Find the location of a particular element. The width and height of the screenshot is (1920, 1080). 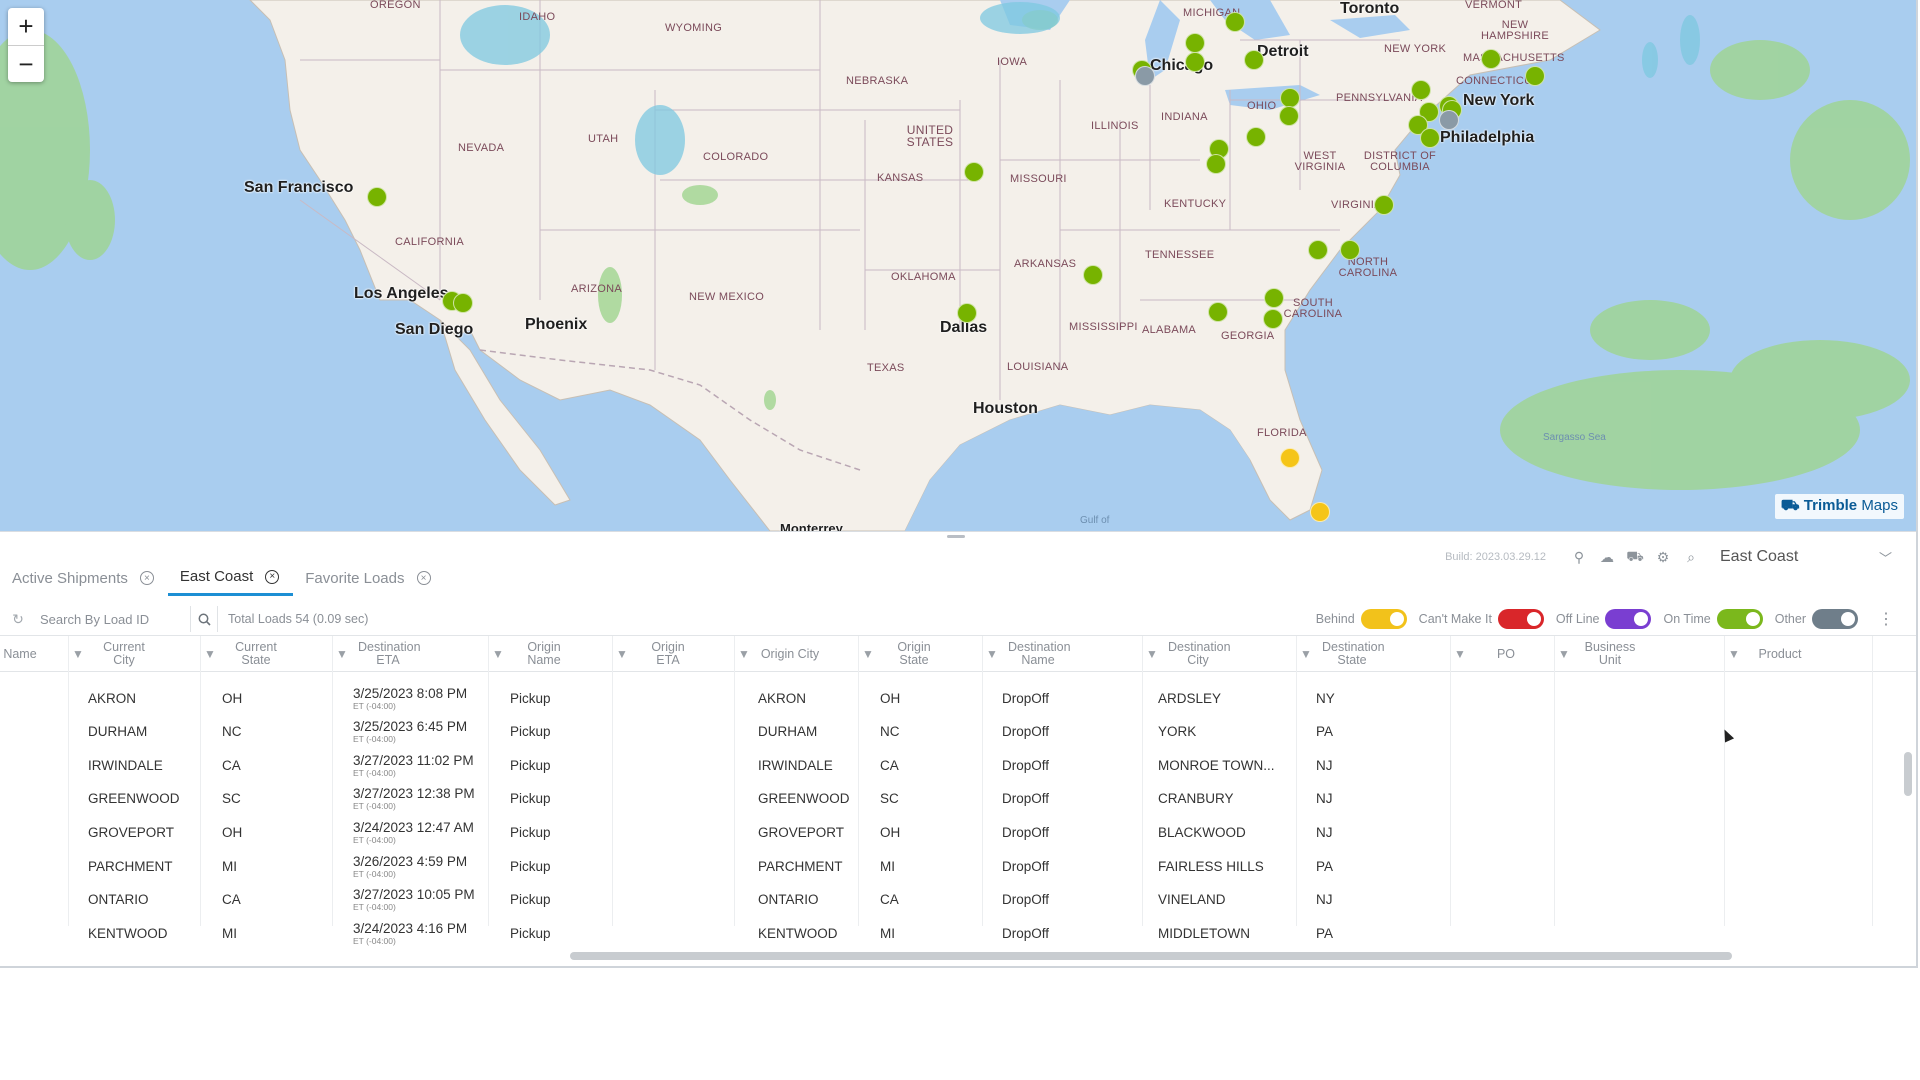

column-header: ▼ Origin Name is located at coordinates (554, 654).